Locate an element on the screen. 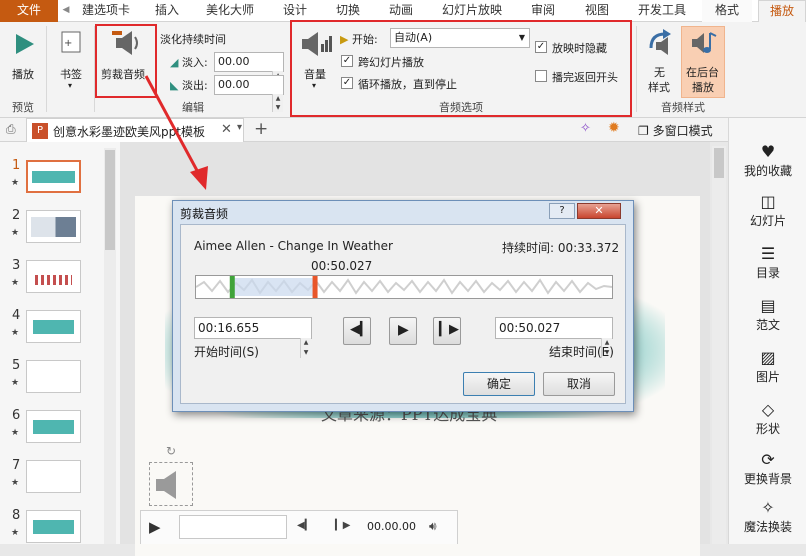  help-button: ? is located at coordinates (562, 211).